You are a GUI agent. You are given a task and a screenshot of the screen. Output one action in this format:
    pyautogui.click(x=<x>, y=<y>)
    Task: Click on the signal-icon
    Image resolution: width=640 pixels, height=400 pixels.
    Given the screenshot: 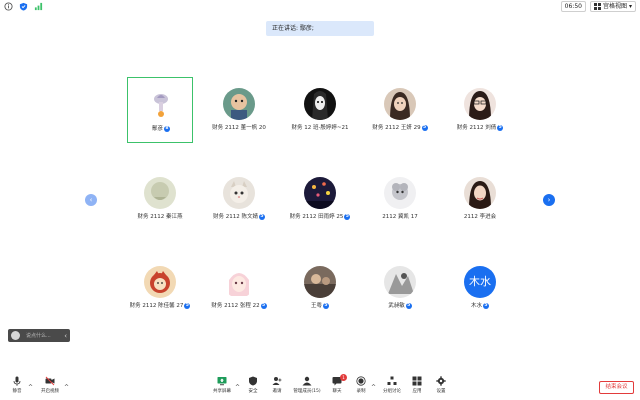 What is the action you would take?
    pyautogui.click(x=38, y=6)
    